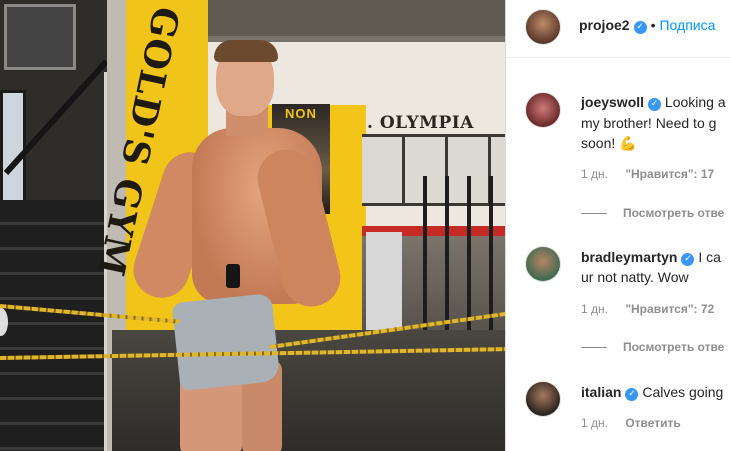 This screenshot has height=451, width=730. Describe the element at coordinates (246, 51) in the screenshot. I see `hair` at that location.